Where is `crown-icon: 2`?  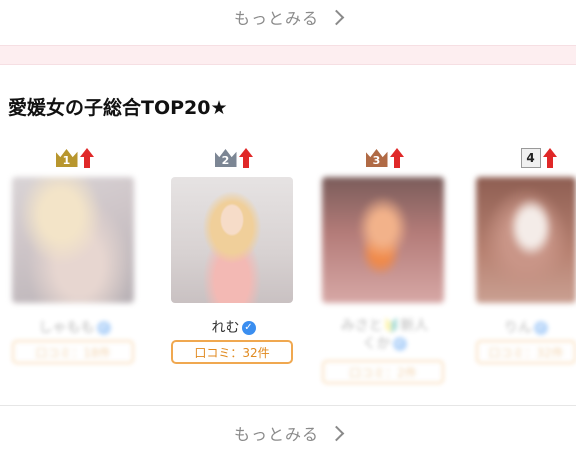
crown-icon: 2 is located at coordinates (225, 158).